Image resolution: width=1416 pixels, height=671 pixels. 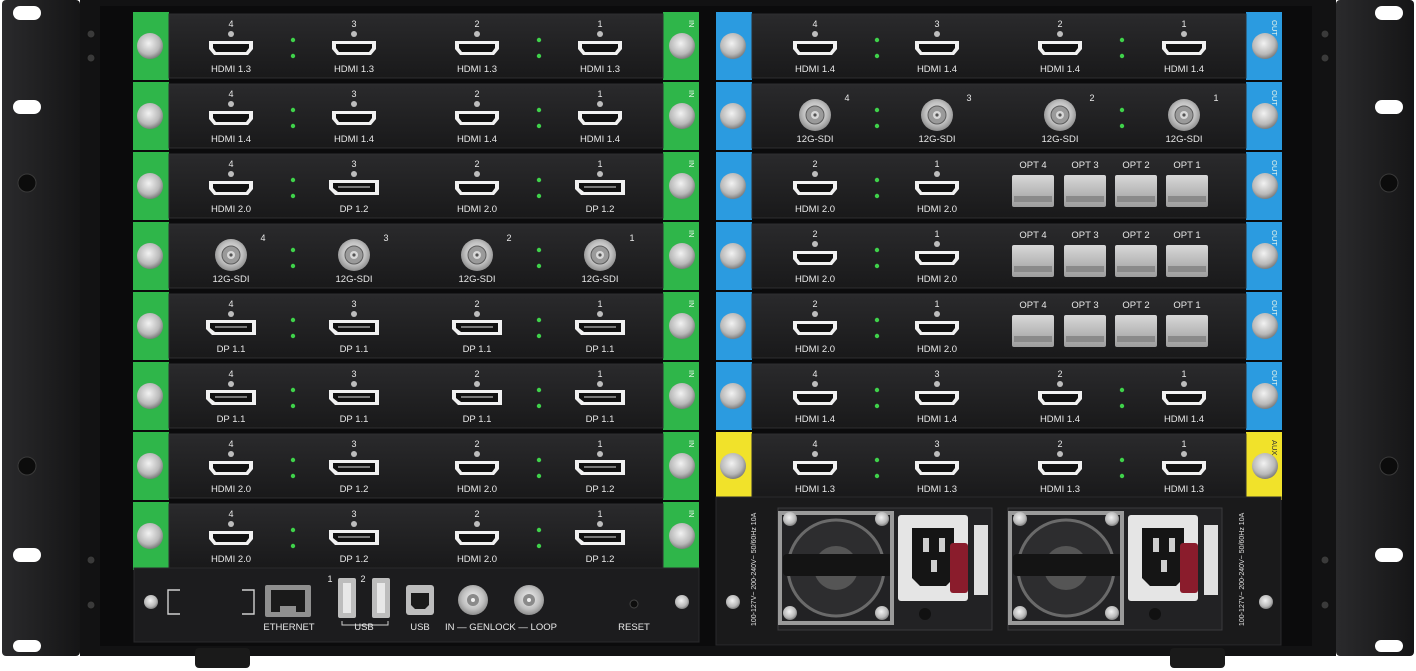 What do you see at coordinates (682, 602) in the screenshot?
I see `panel-screw-right` at bounding box center [682, 602].